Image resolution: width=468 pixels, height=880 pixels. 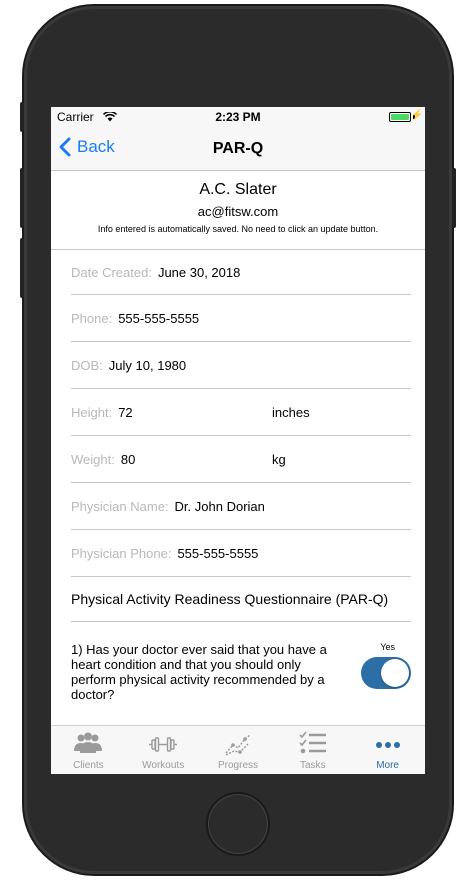 I want to click on physician-name-row: Physician Name: Dr. John Dorian, so click(x=241, y=506).